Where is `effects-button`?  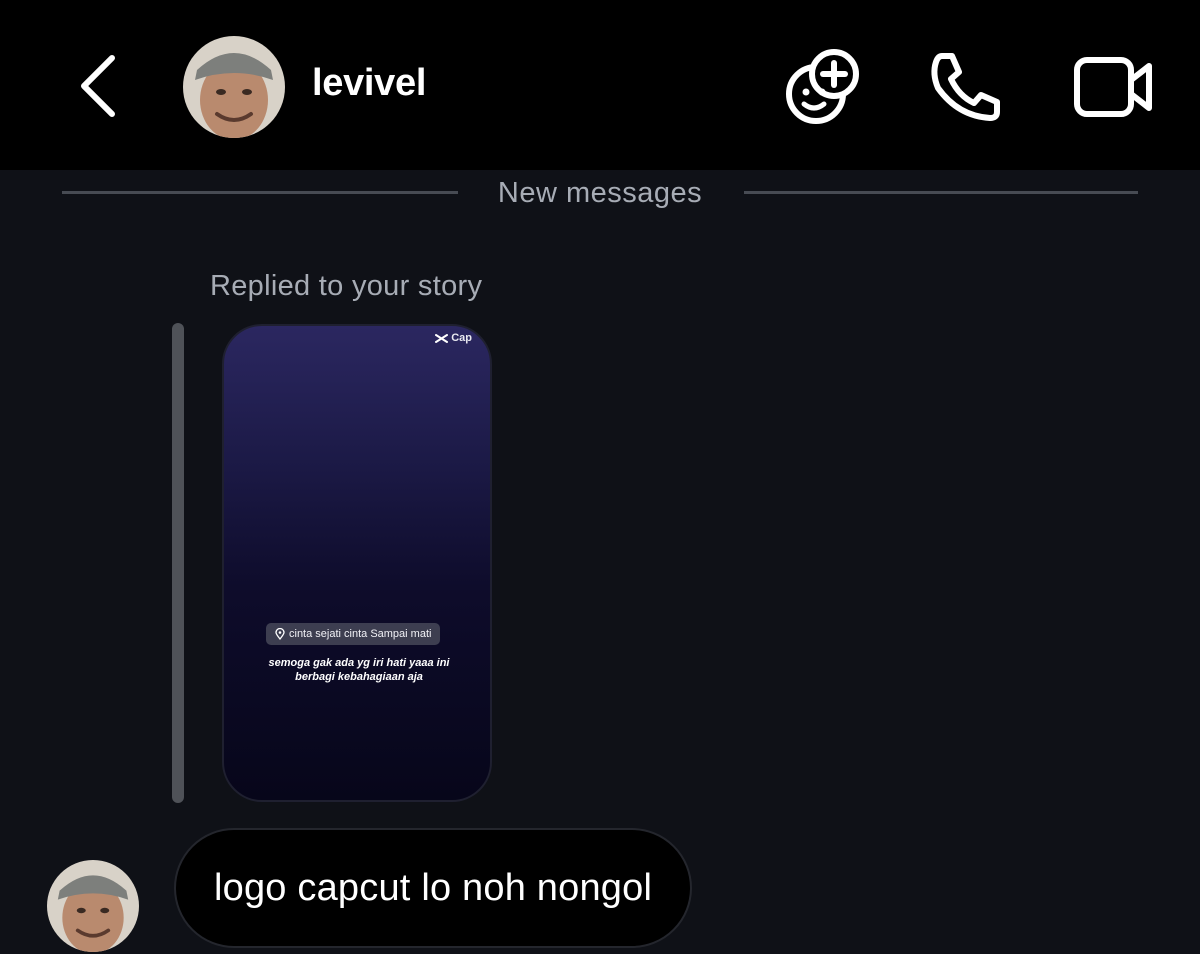
effects-button is located at coordinates (822, 86).